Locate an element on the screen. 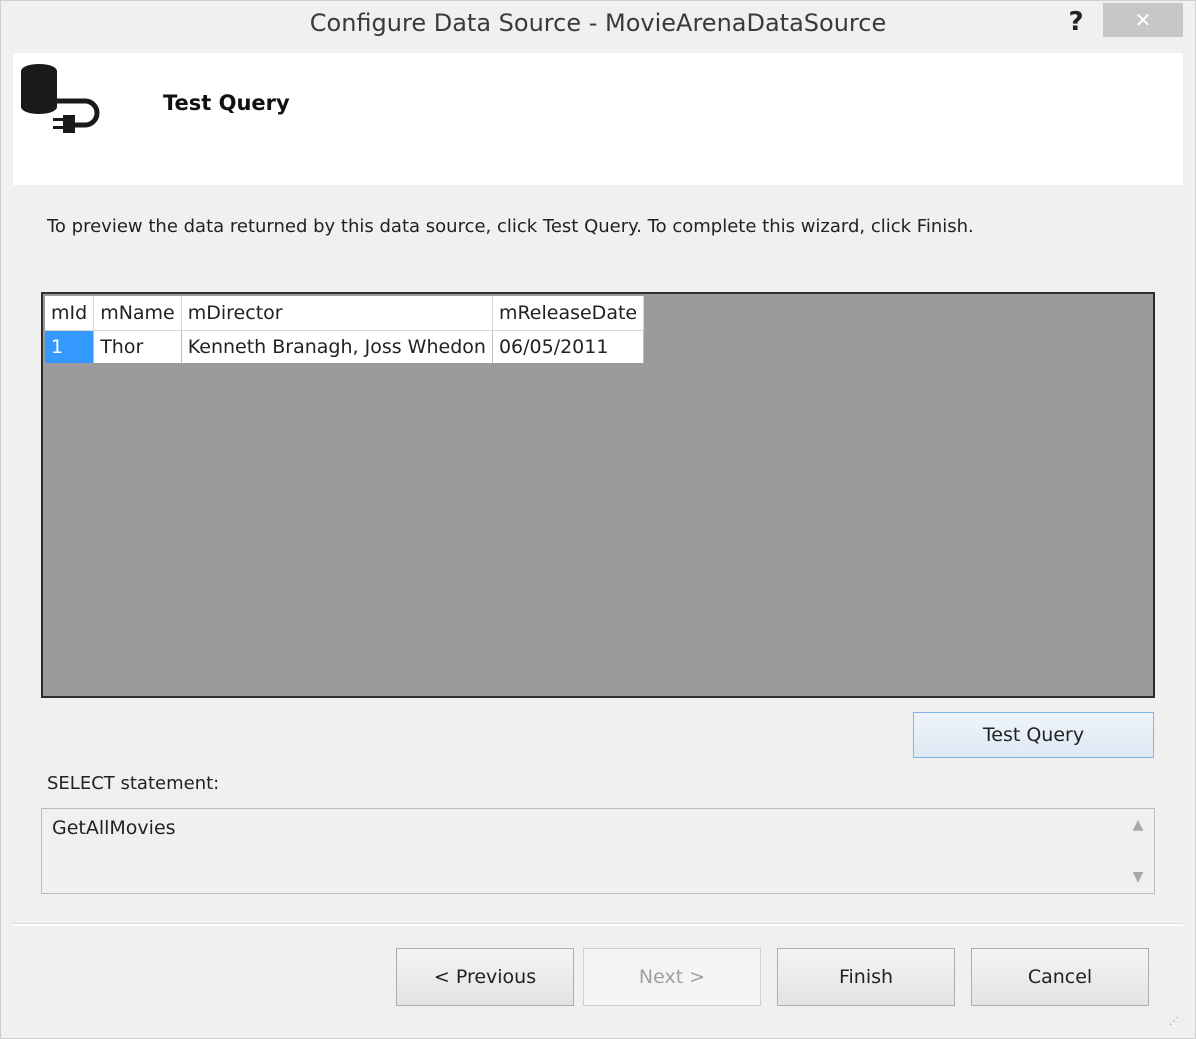  footer-divider is located at coordinates (598, 924).